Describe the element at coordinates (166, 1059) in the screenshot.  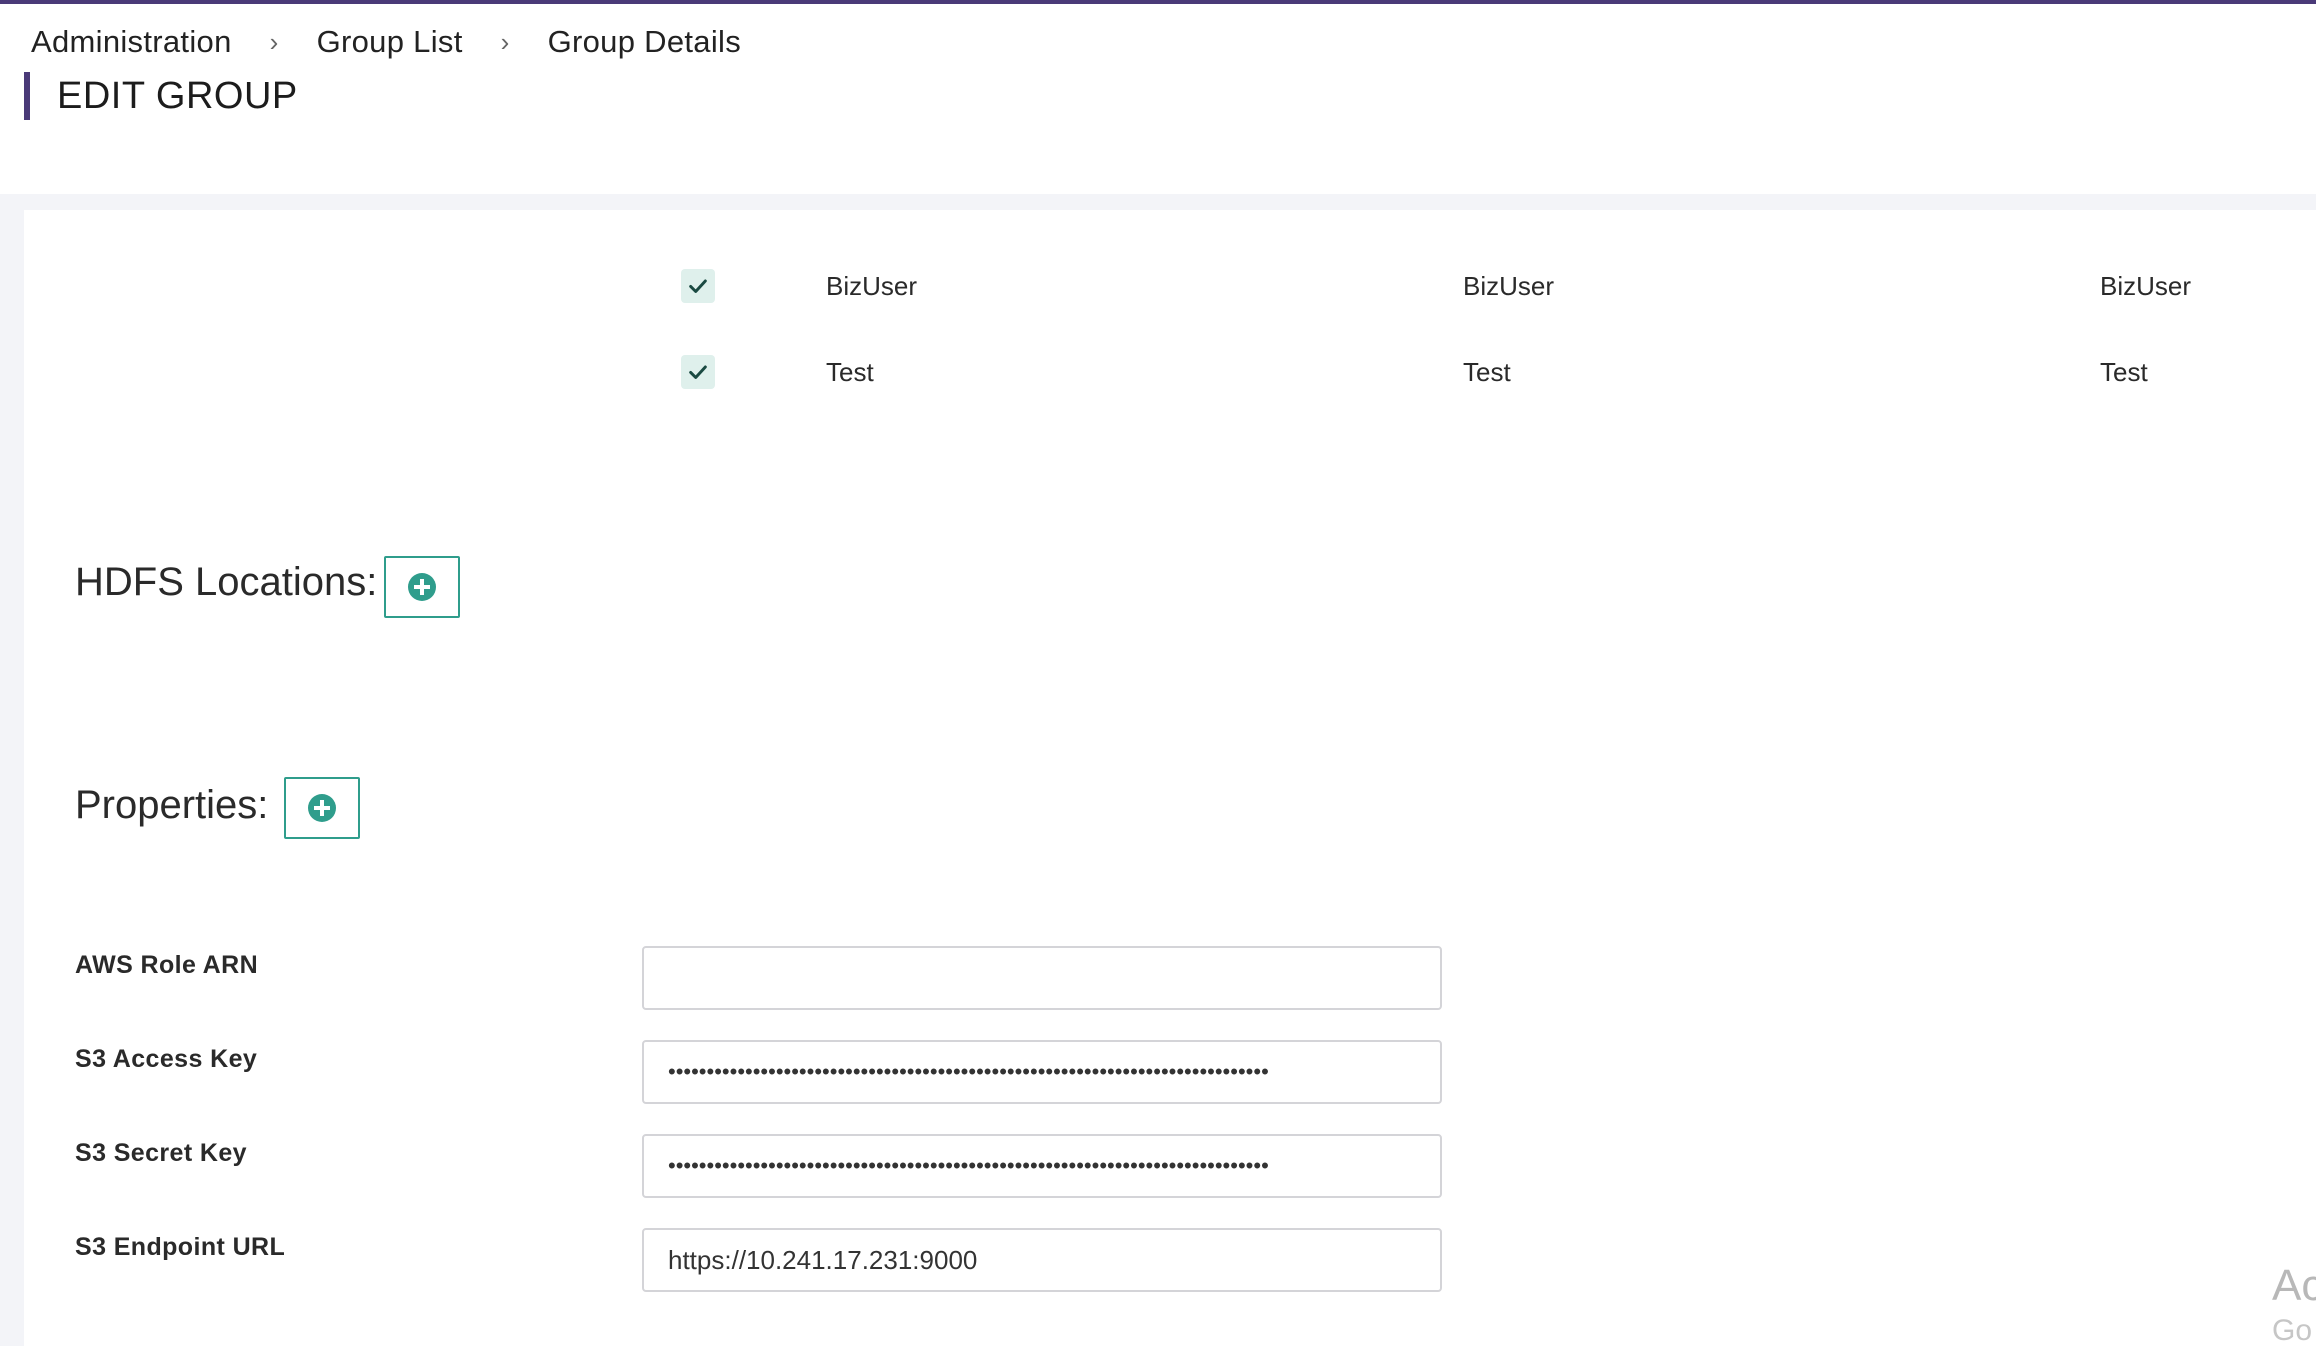
I see `s3-access-key-label: S3 Access Key` at that location.